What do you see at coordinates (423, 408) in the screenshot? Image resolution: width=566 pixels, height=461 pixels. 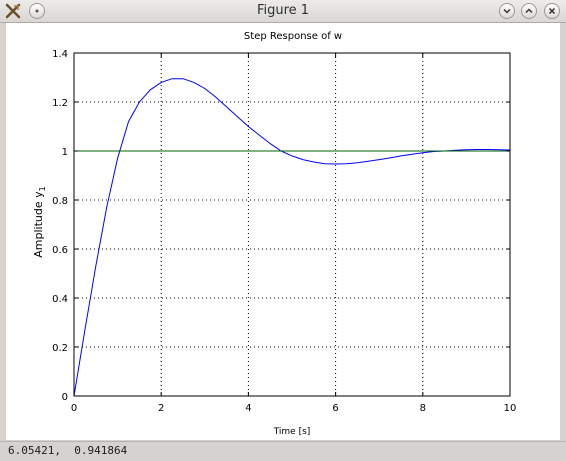 I see `x-tick-label: 8` at bounding box center [423, 408].